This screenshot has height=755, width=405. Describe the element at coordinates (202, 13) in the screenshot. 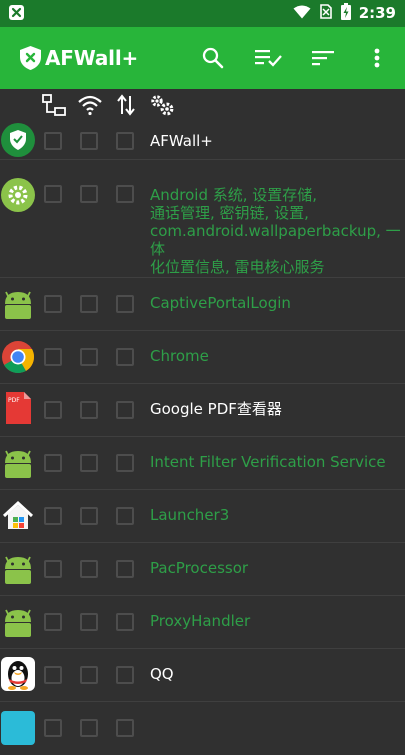

I see `status-bar: 2:39` at that location.